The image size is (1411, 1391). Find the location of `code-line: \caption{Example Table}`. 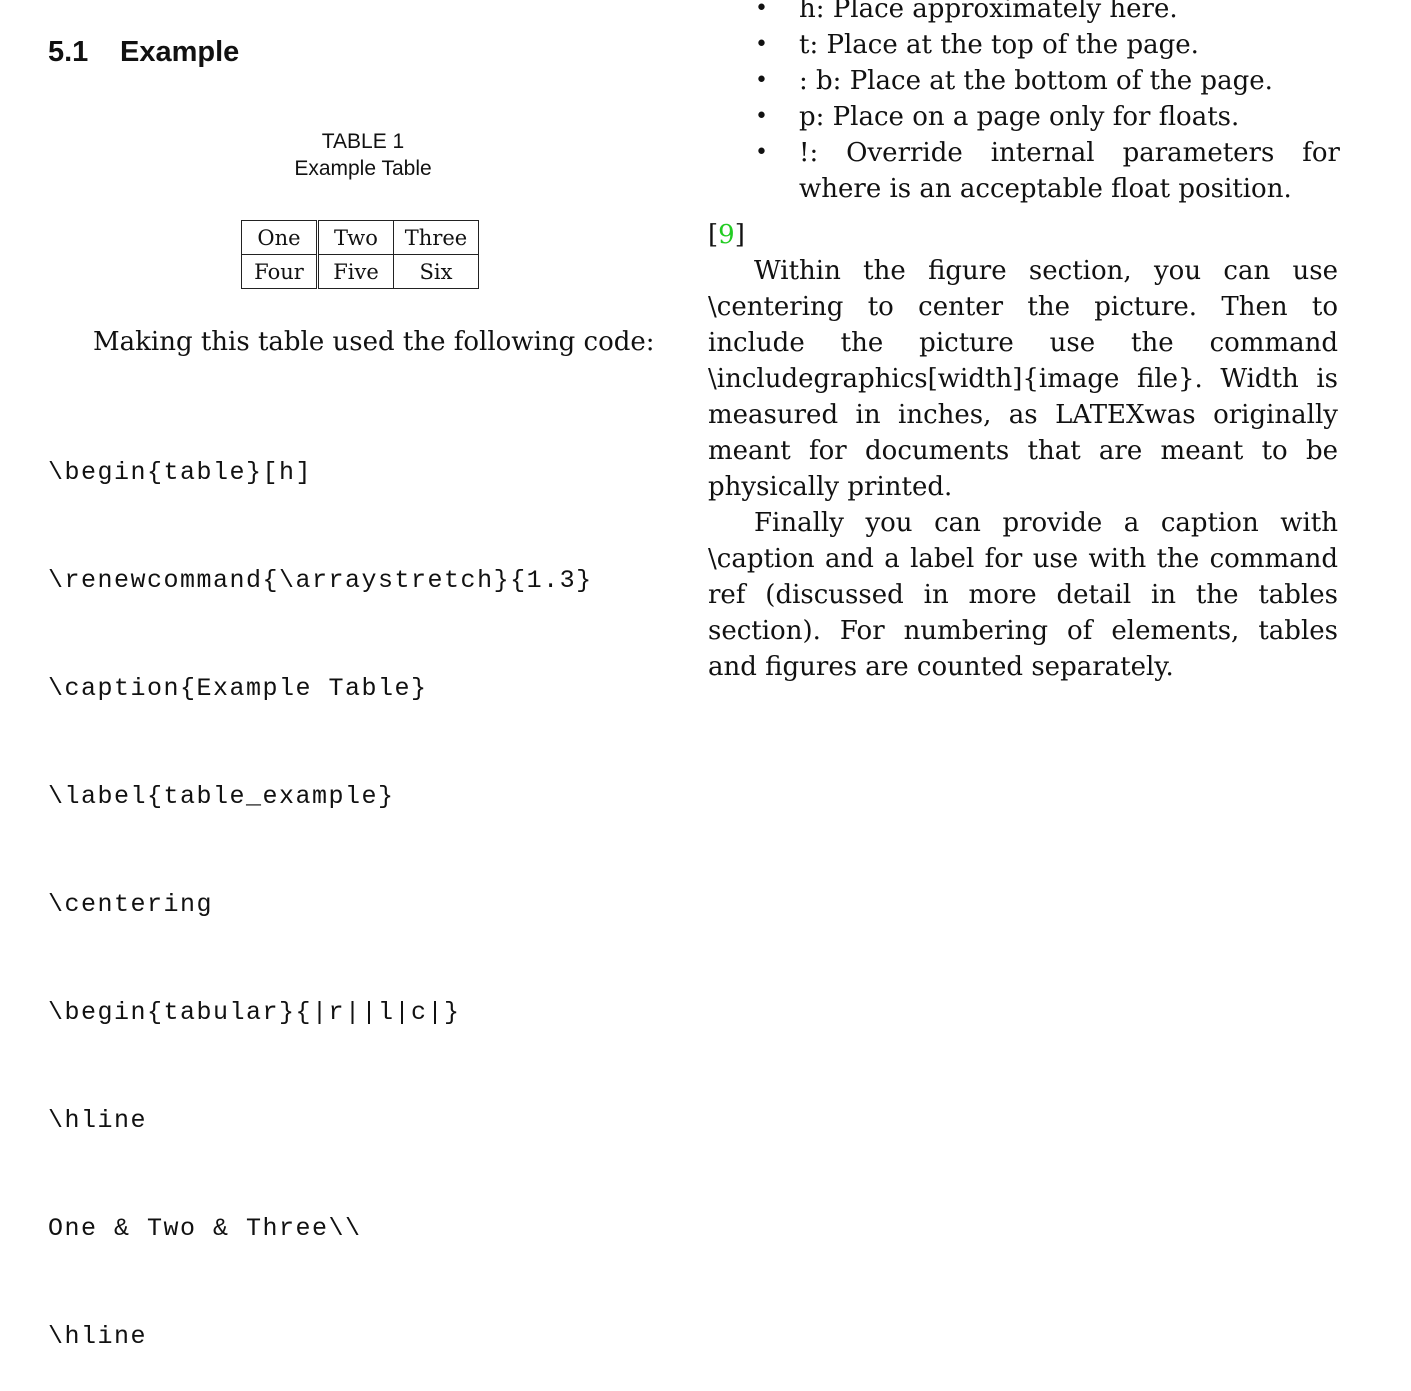

code-line: \caption{Example Table} is located at coordinates (238, 688).